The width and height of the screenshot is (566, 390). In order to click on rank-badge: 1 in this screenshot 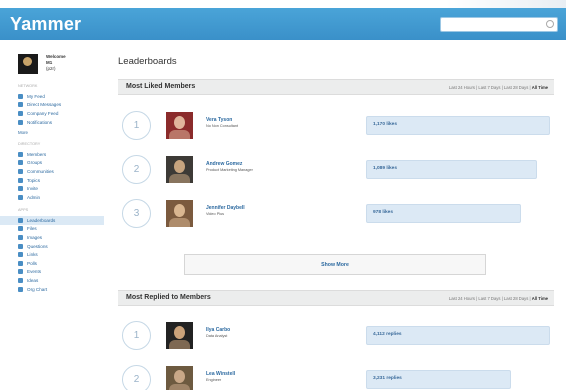, I will do `click(136, 335)`.